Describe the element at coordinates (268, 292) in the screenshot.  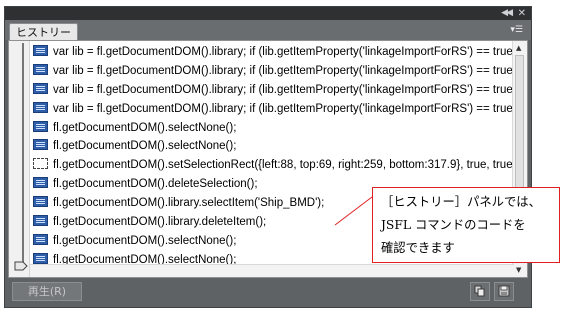
I see `panel-bottom-bar: 再生(R)` at that location.